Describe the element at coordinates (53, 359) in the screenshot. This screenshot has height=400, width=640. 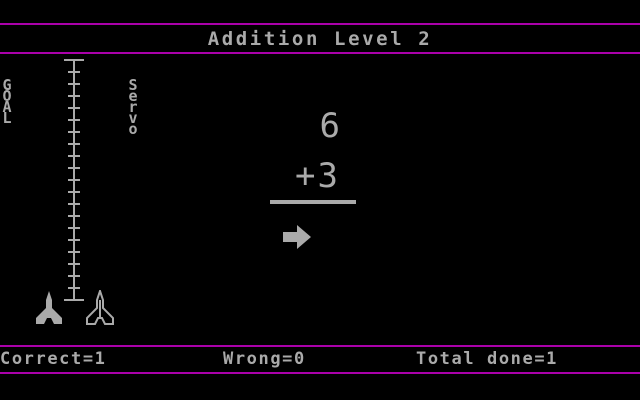
I see `correct-count: Correct=1` at that location.